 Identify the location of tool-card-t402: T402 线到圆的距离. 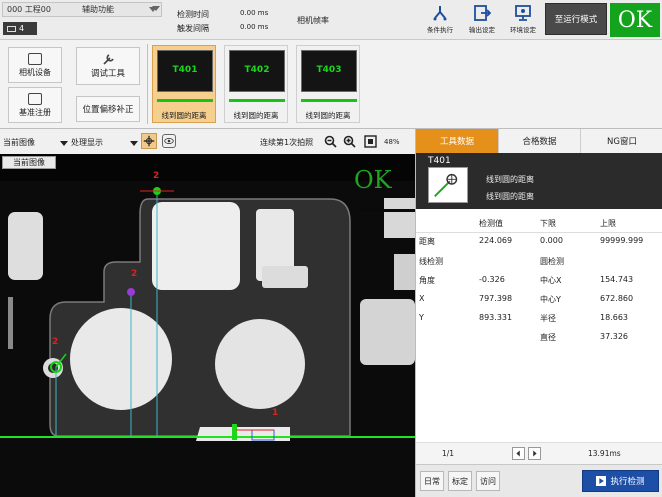
(256, 84).